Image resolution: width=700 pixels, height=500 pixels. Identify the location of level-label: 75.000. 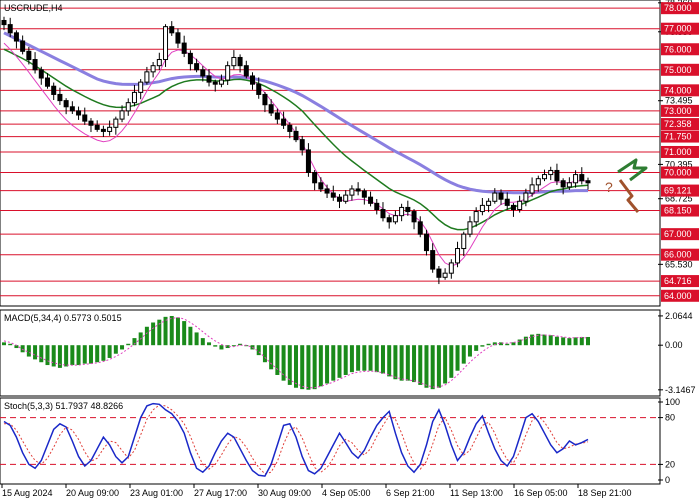
(678, 70).